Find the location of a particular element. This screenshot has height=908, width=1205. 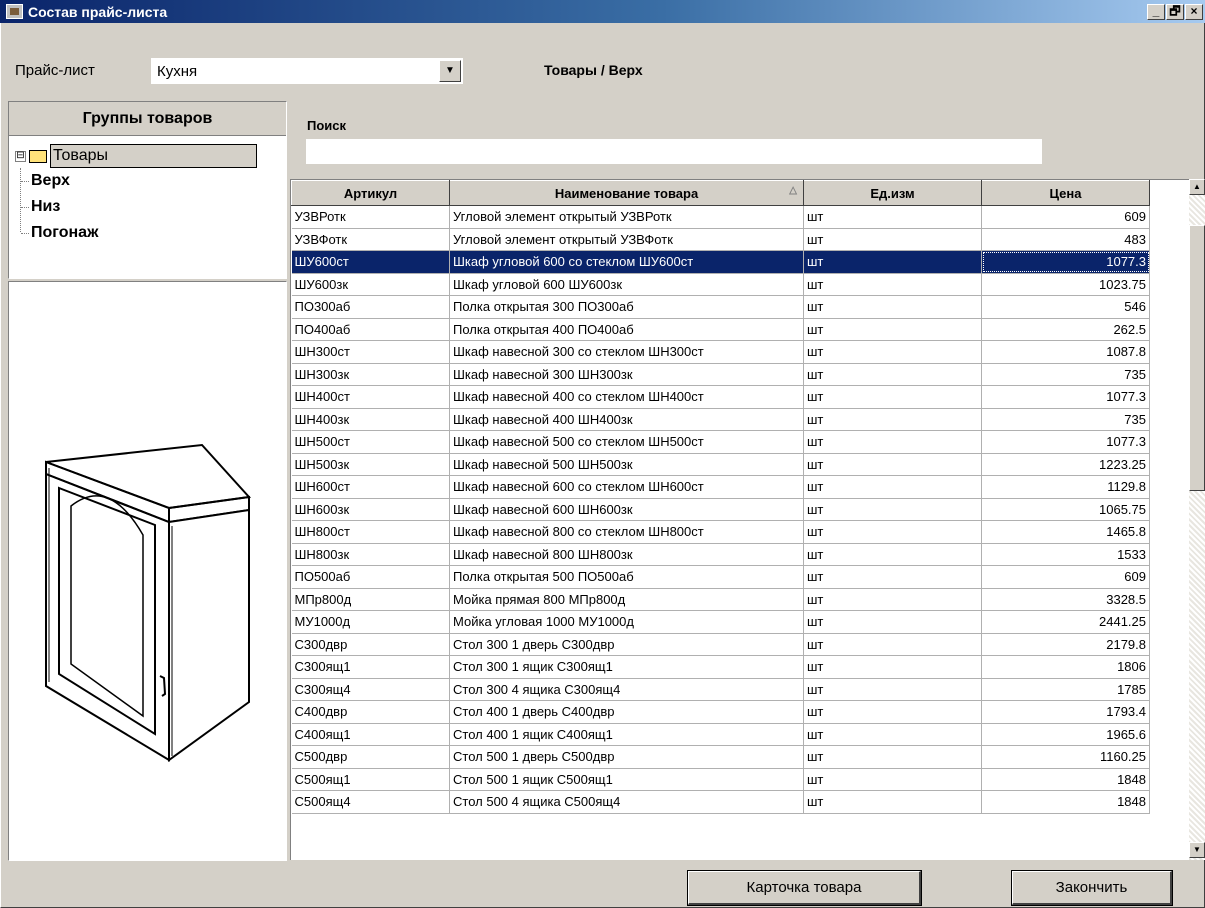

tree-node-goods: ⊟ Товары is located at coordinates (136, 156).